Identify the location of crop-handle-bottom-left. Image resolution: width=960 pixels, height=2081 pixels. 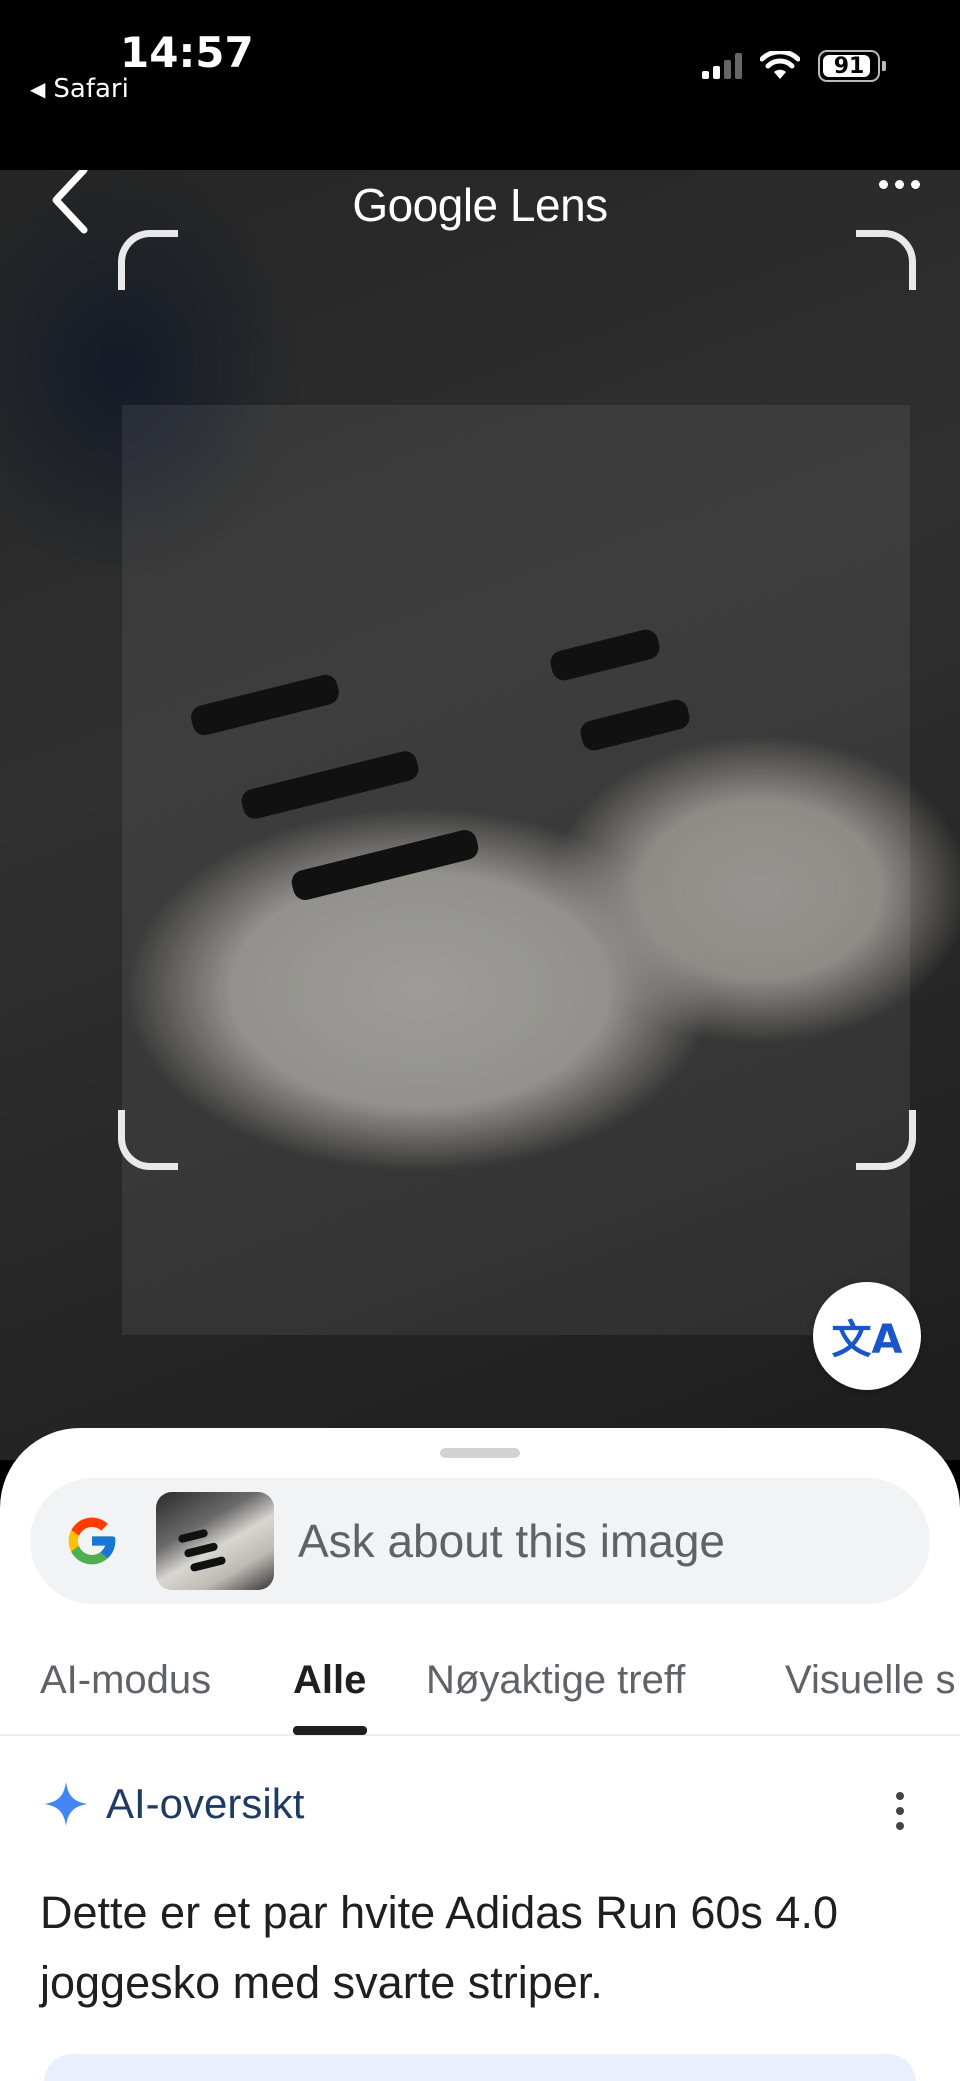
(148, 1140).